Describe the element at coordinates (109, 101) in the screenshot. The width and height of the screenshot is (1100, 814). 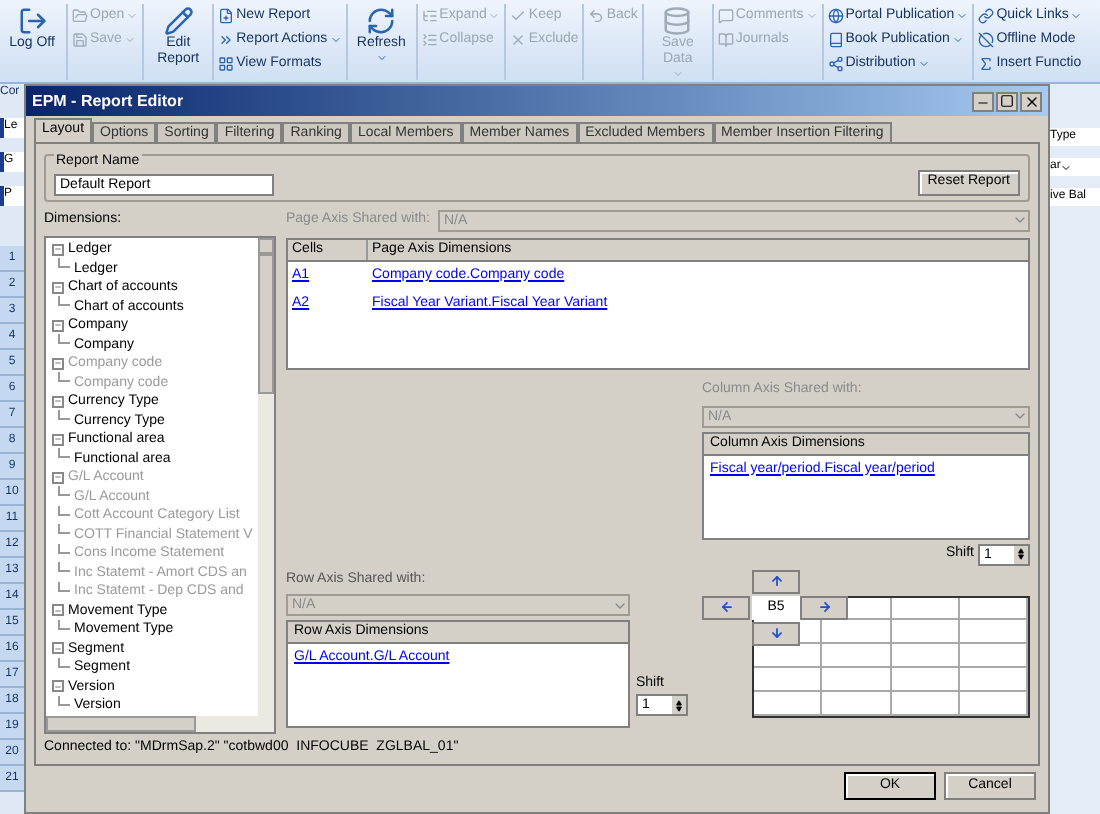
I see `dialog-title: EPM - Report Editor` at that location.